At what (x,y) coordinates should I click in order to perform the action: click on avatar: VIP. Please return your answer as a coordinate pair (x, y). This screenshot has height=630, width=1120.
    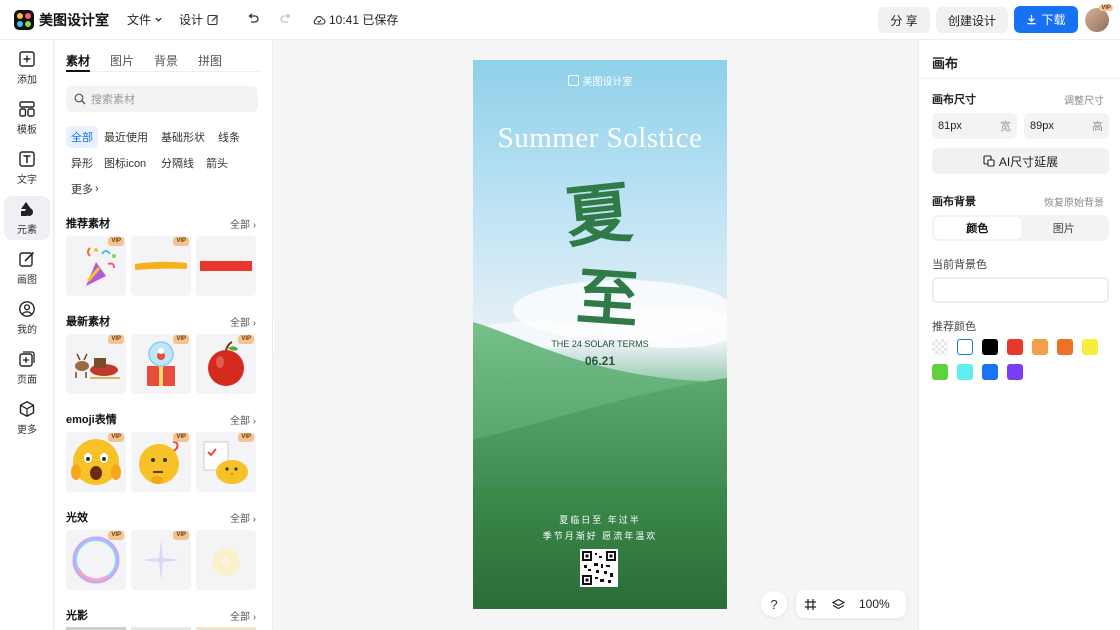
    Looking at the image, I should click on (1099, 18).